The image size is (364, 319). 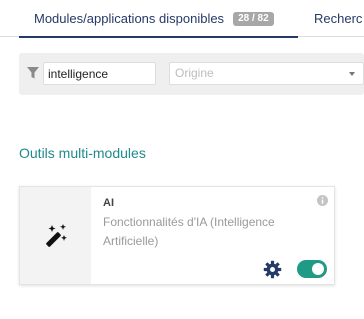 I want to click on chevron-down-icon, so click(x=352, y=74).